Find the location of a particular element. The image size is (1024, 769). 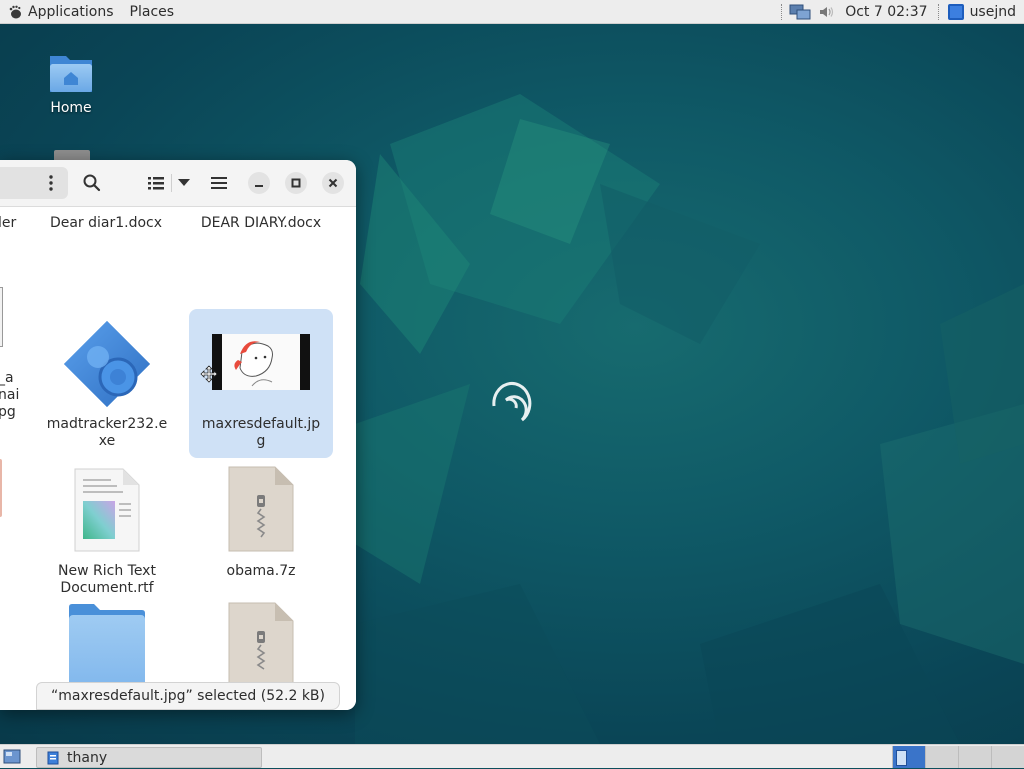

kebab-menu-icon is located at coordinates (51, 183).